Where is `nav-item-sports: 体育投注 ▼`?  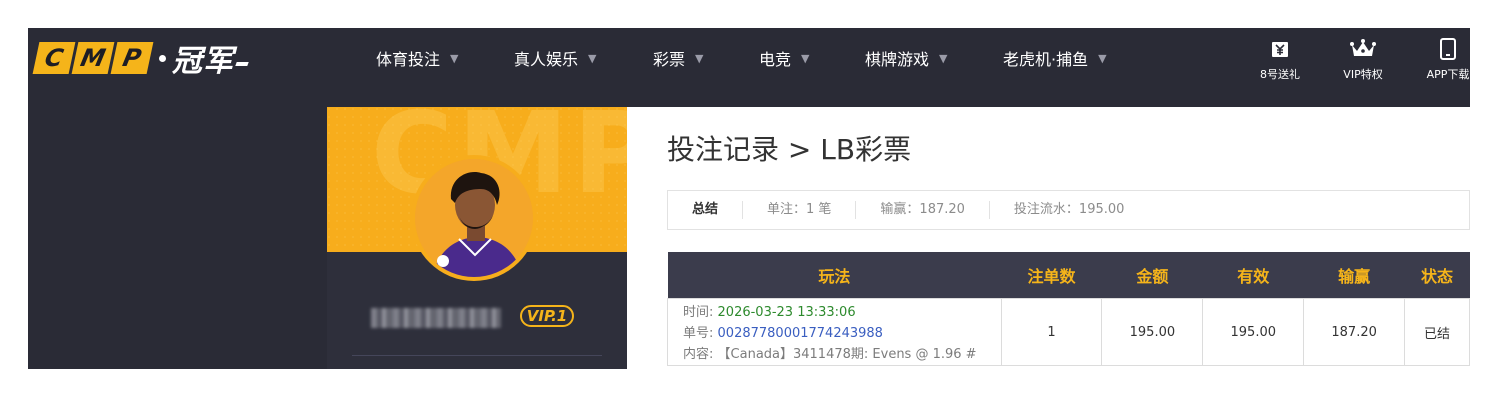 nav-item-sports: 体育投注 ▼ is located at coordinates (417, 58).